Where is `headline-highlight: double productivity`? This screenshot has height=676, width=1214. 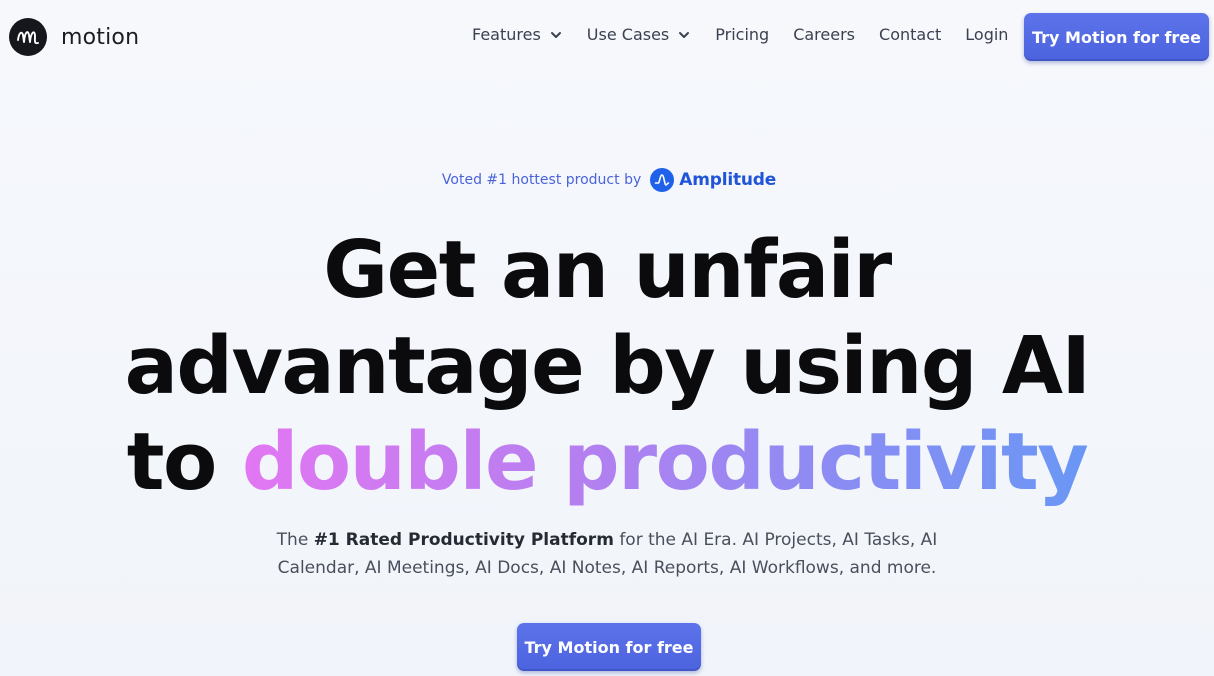
headline-highlight: double productivity is located at coordinates (665, 462).